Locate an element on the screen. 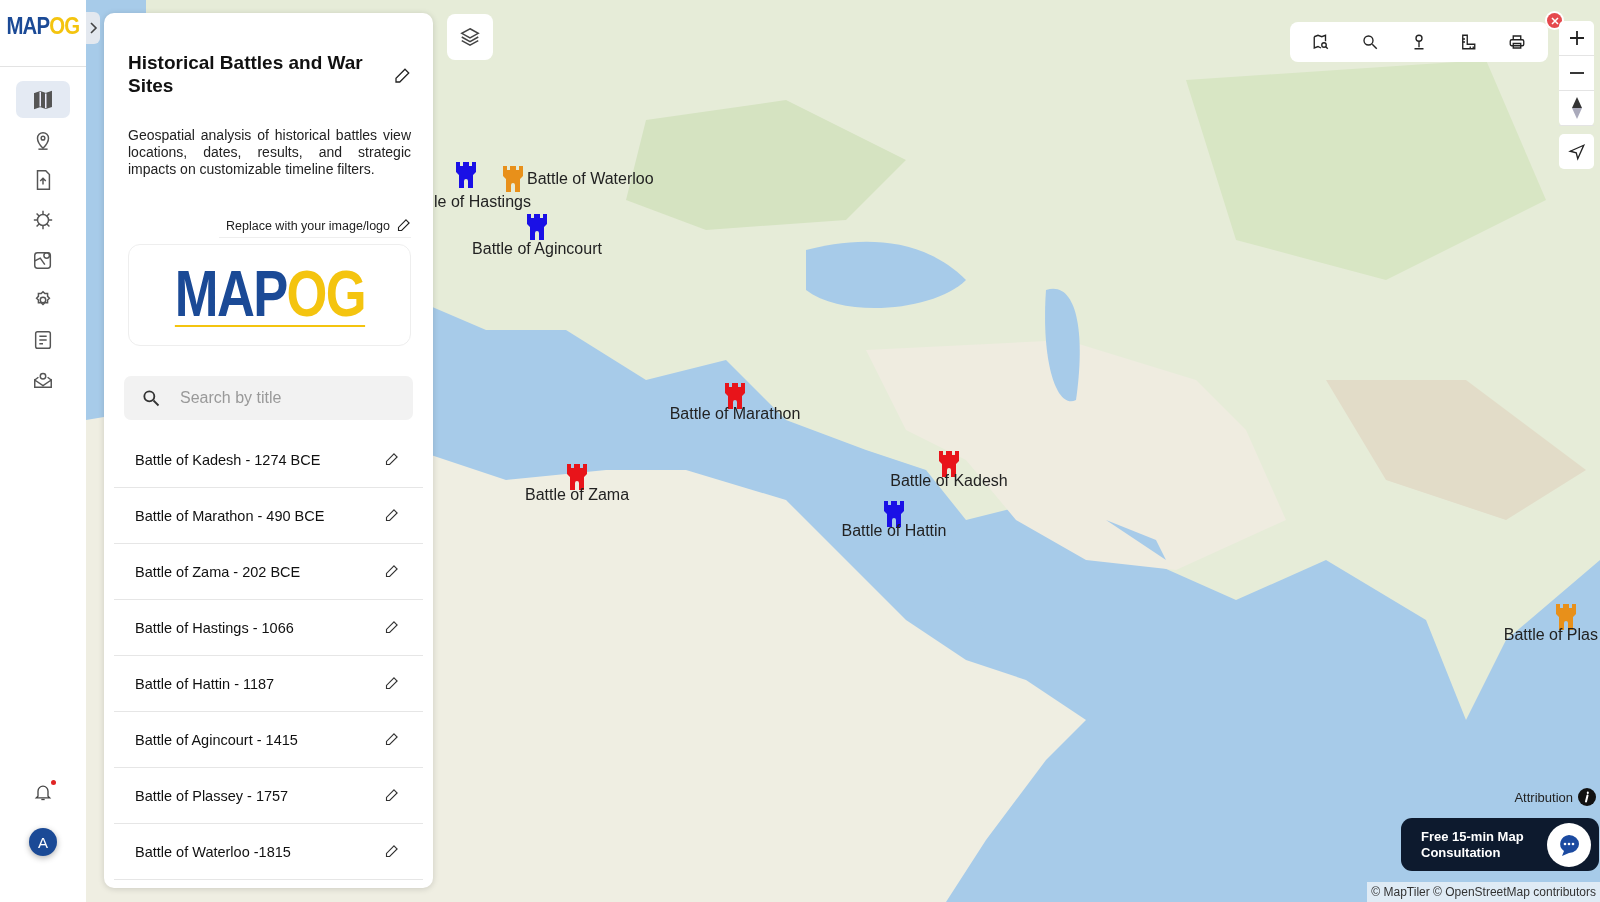  info-icon is located at coordinates (1587, 797).